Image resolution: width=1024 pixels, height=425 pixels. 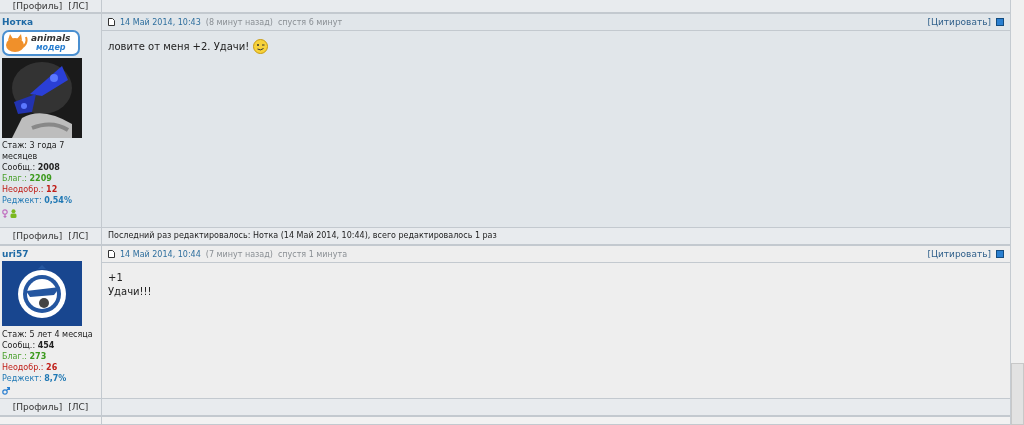 What do you see at coordinates (160, 254) in the screenshot?
I see `post-date: 14 Май 2014, 10:44` at bounding box center [160, 254].